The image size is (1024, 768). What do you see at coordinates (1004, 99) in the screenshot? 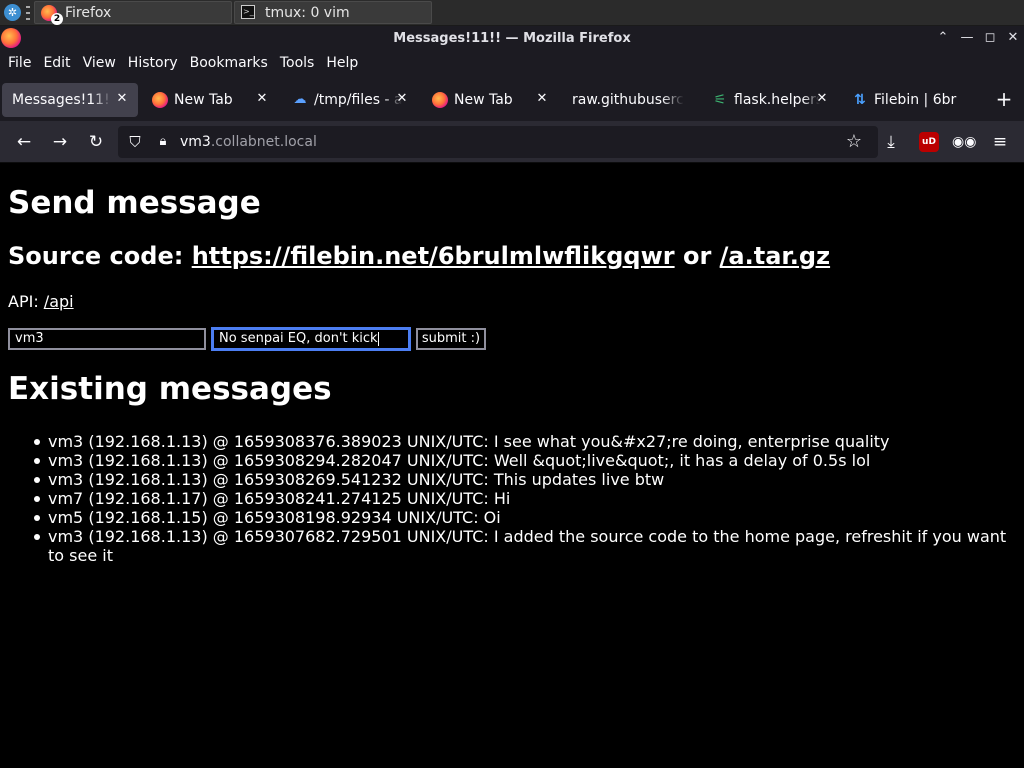
I see `new-tab-button: +` at bounding box center [1004, 99].